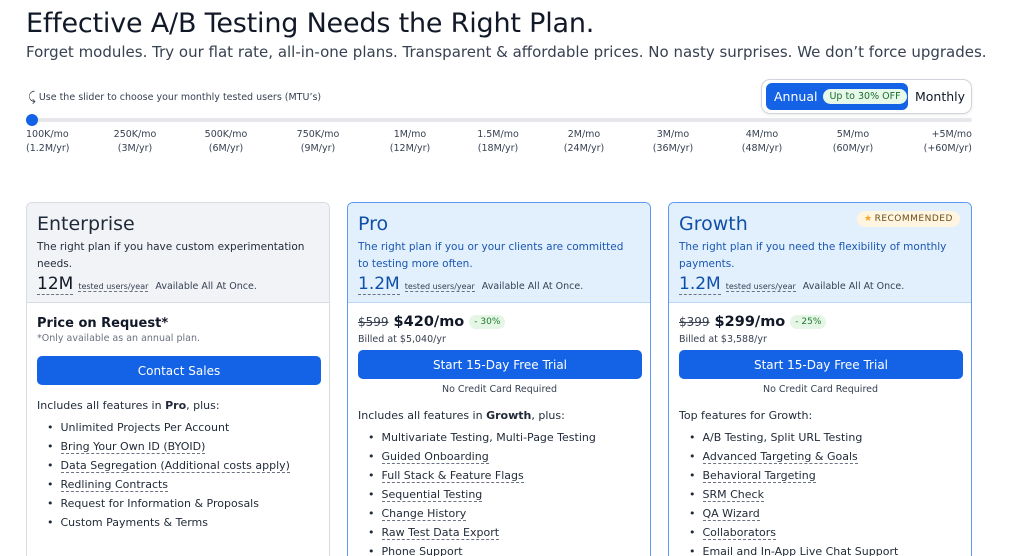 This screenshot has height=556, width=1024. What do you see at coordinates (47, 142) in the screenshot?
I see `slider-tick: 100K/mo (1.2M/yr)` at bounding box center [47, 142].